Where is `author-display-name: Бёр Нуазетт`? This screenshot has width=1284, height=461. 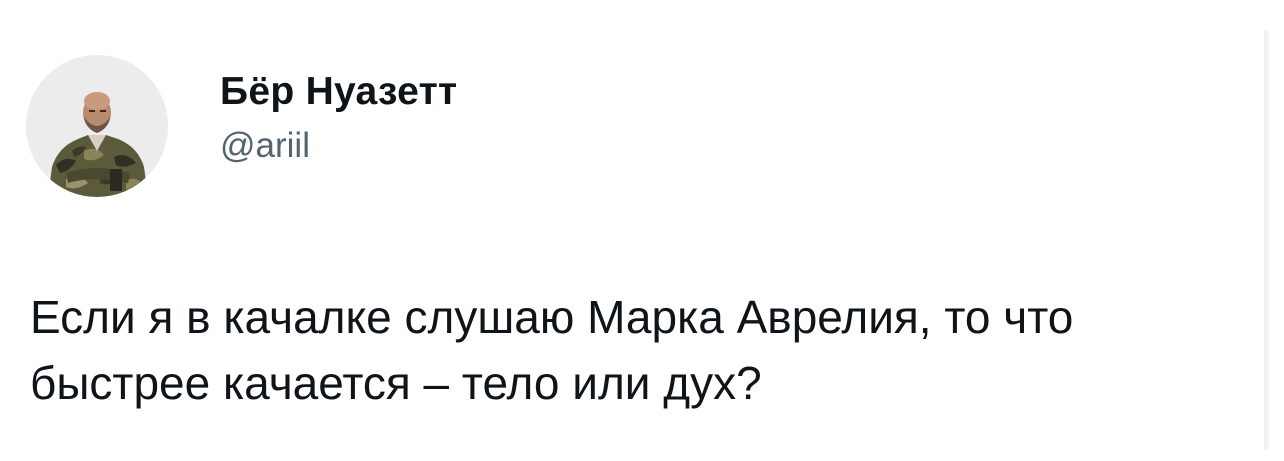 author-display-name: Бёр Нуазетт is located at coordinates (338, 92).